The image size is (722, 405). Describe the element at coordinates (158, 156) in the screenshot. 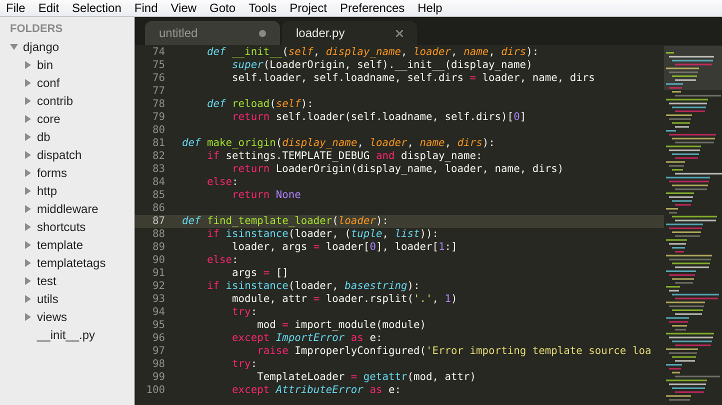

I see `line-number: 82` at that location.